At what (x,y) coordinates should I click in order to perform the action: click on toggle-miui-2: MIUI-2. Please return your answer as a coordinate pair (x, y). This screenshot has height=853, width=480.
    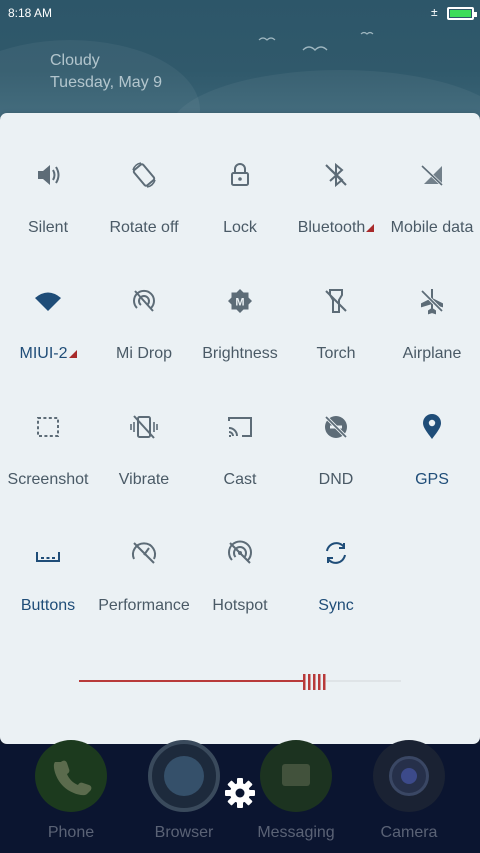
    Looking at the image, I should click on (48, 300).